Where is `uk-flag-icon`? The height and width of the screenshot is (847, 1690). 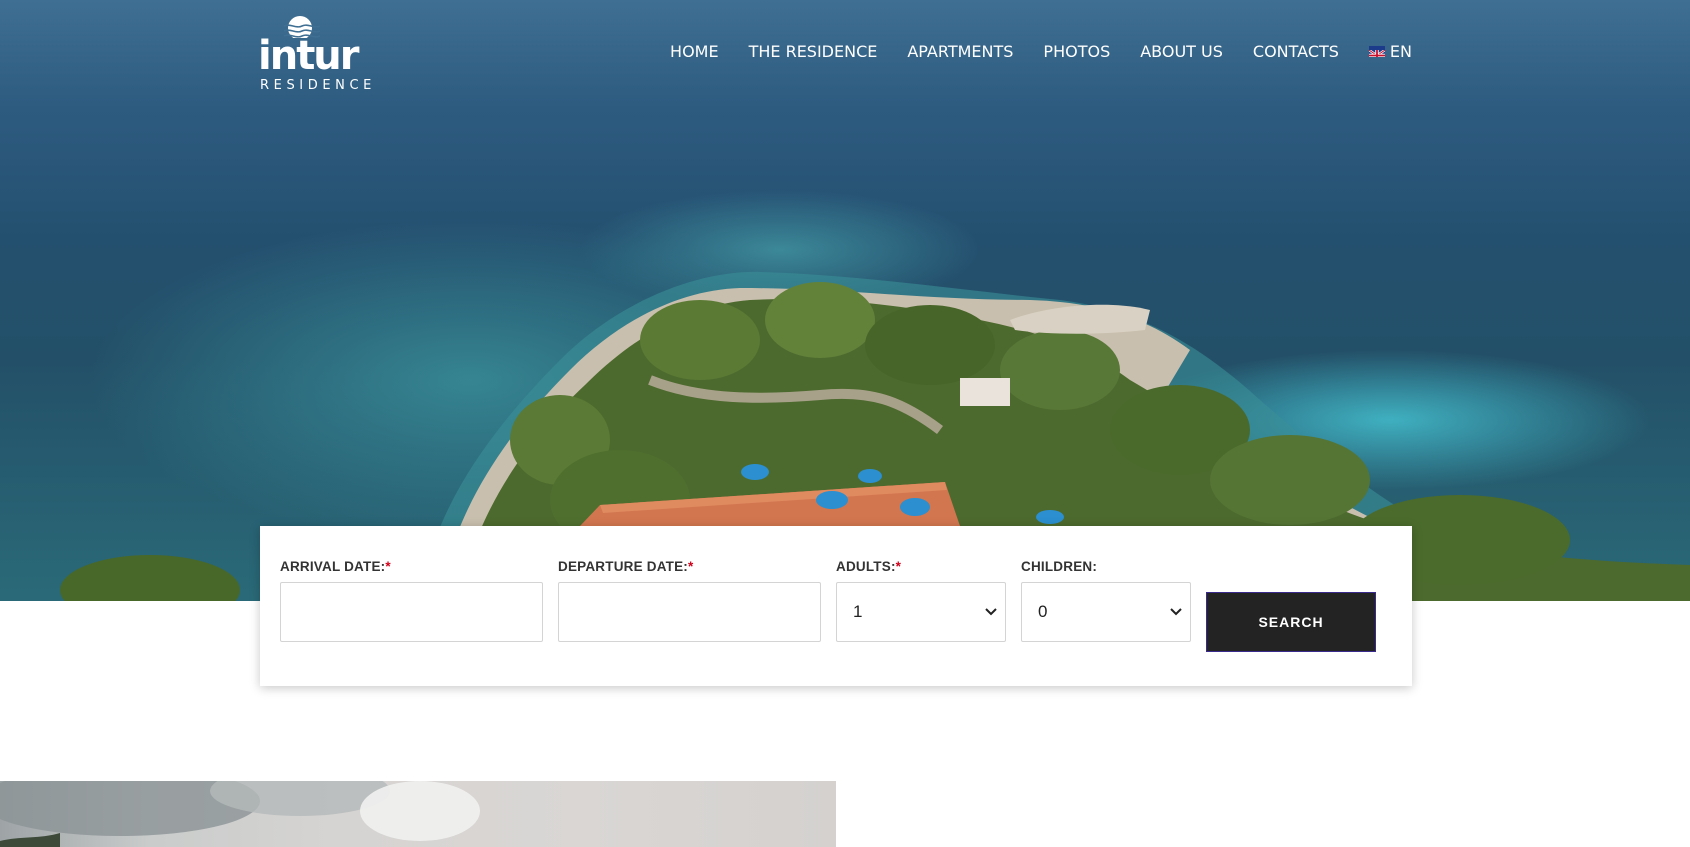 uk-flag-icon is located at coordinates (1376, 51).